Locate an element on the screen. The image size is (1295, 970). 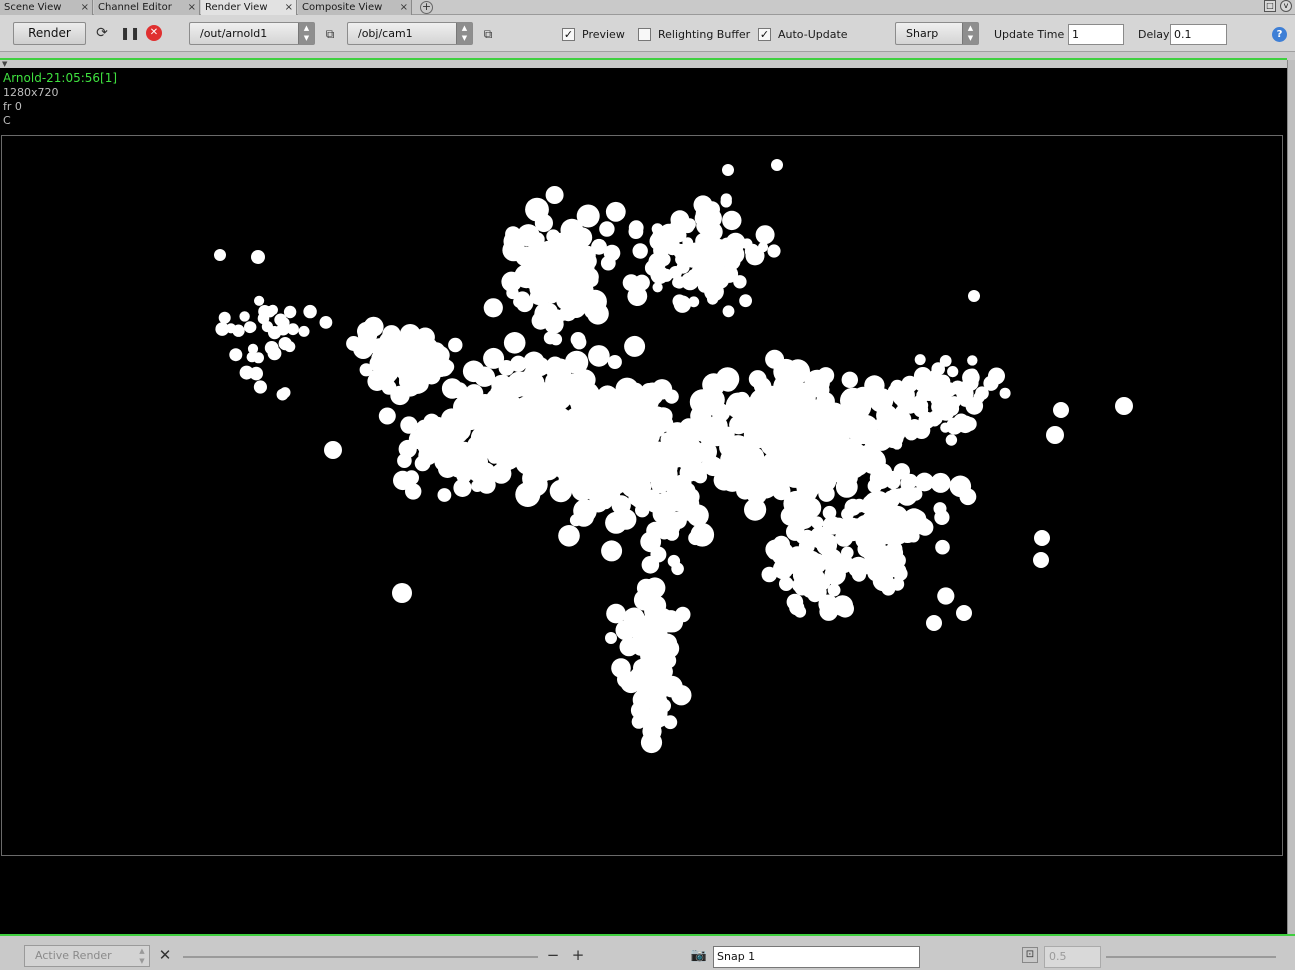
output-driver-value: /out/arnold1 is located at coordinates (234, 33).